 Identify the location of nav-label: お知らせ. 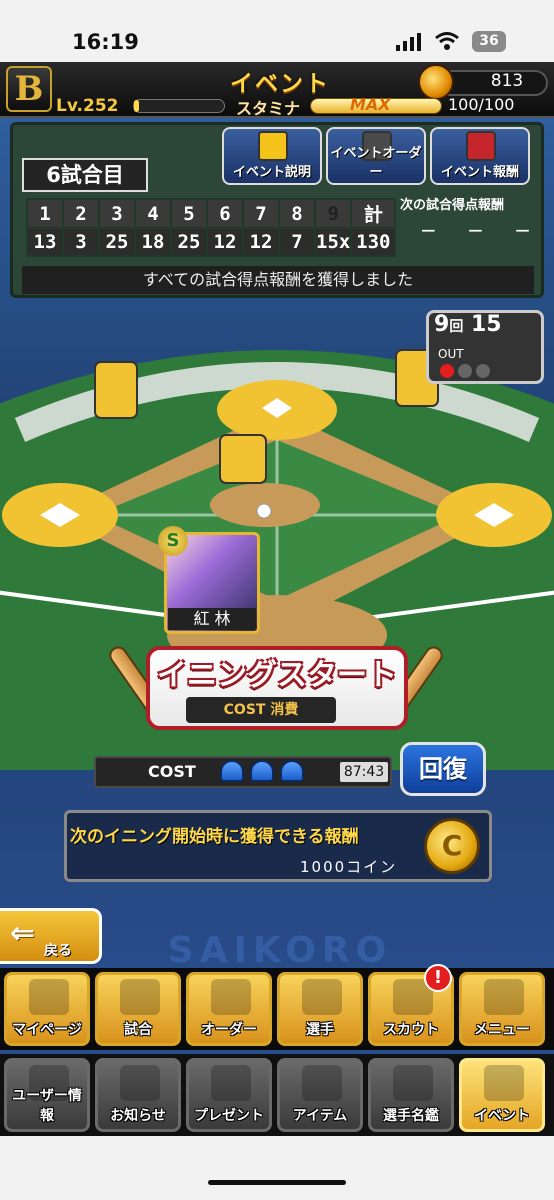
(138, 1116).